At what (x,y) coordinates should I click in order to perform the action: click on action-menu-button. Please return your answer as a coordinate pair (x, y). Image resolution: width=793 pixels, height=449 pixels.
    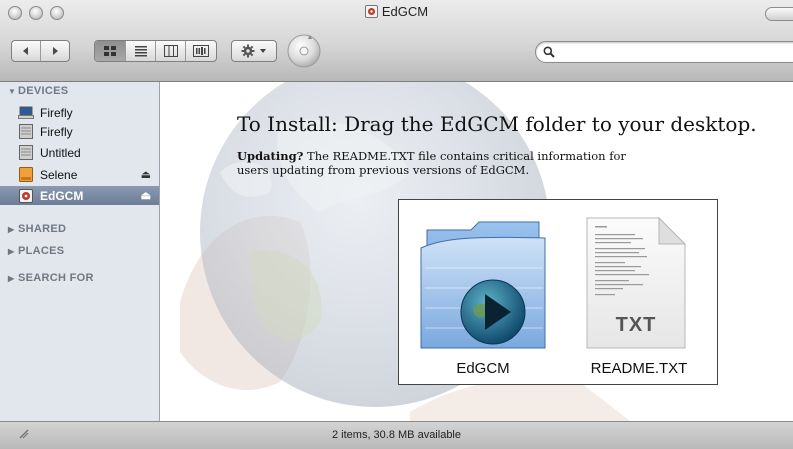
    Looking at the image, I should click on (254, 51).